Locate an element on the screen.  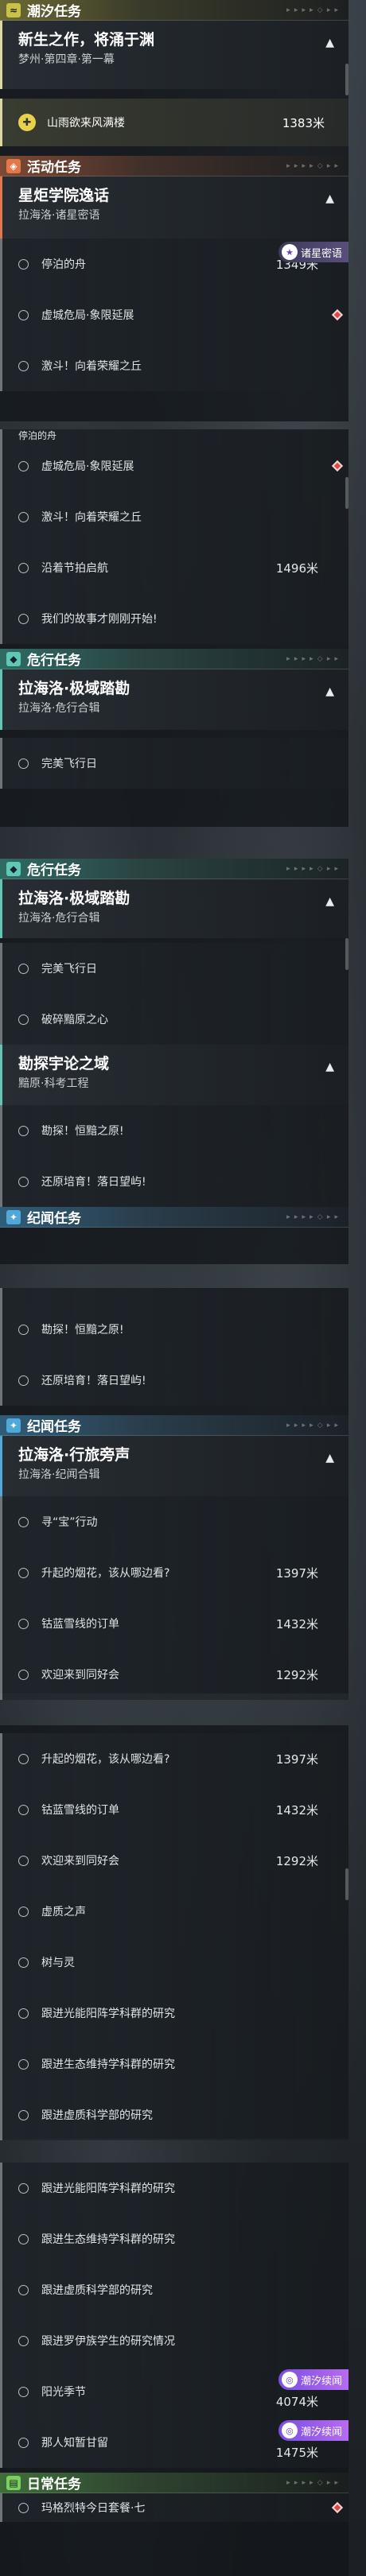
section-title: 纪闻任务 is located at coordinates (54, 1219).